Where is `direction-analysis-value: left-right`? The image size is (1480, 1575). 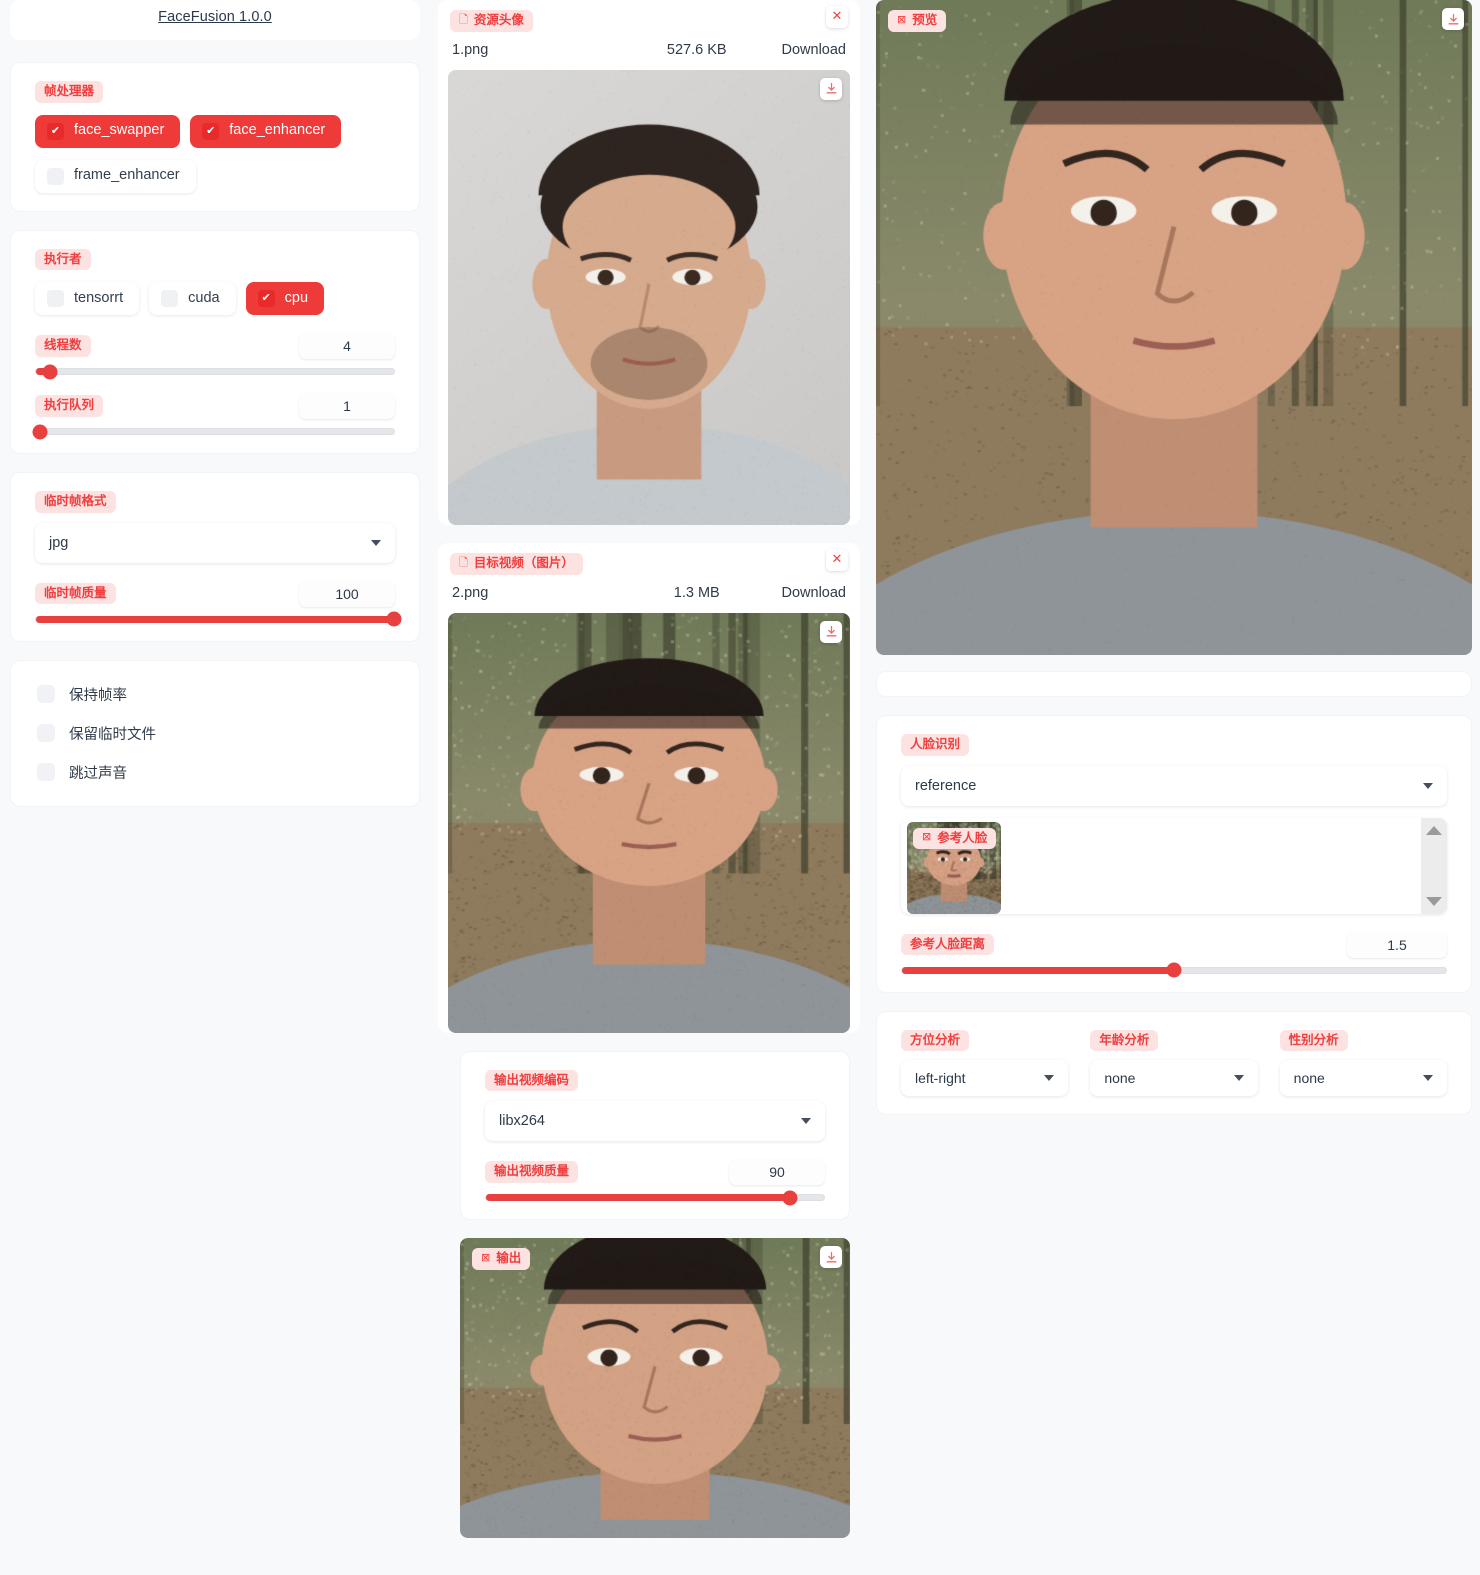
direction-analysis-value: left-right is located at coordinates (940, 1078).